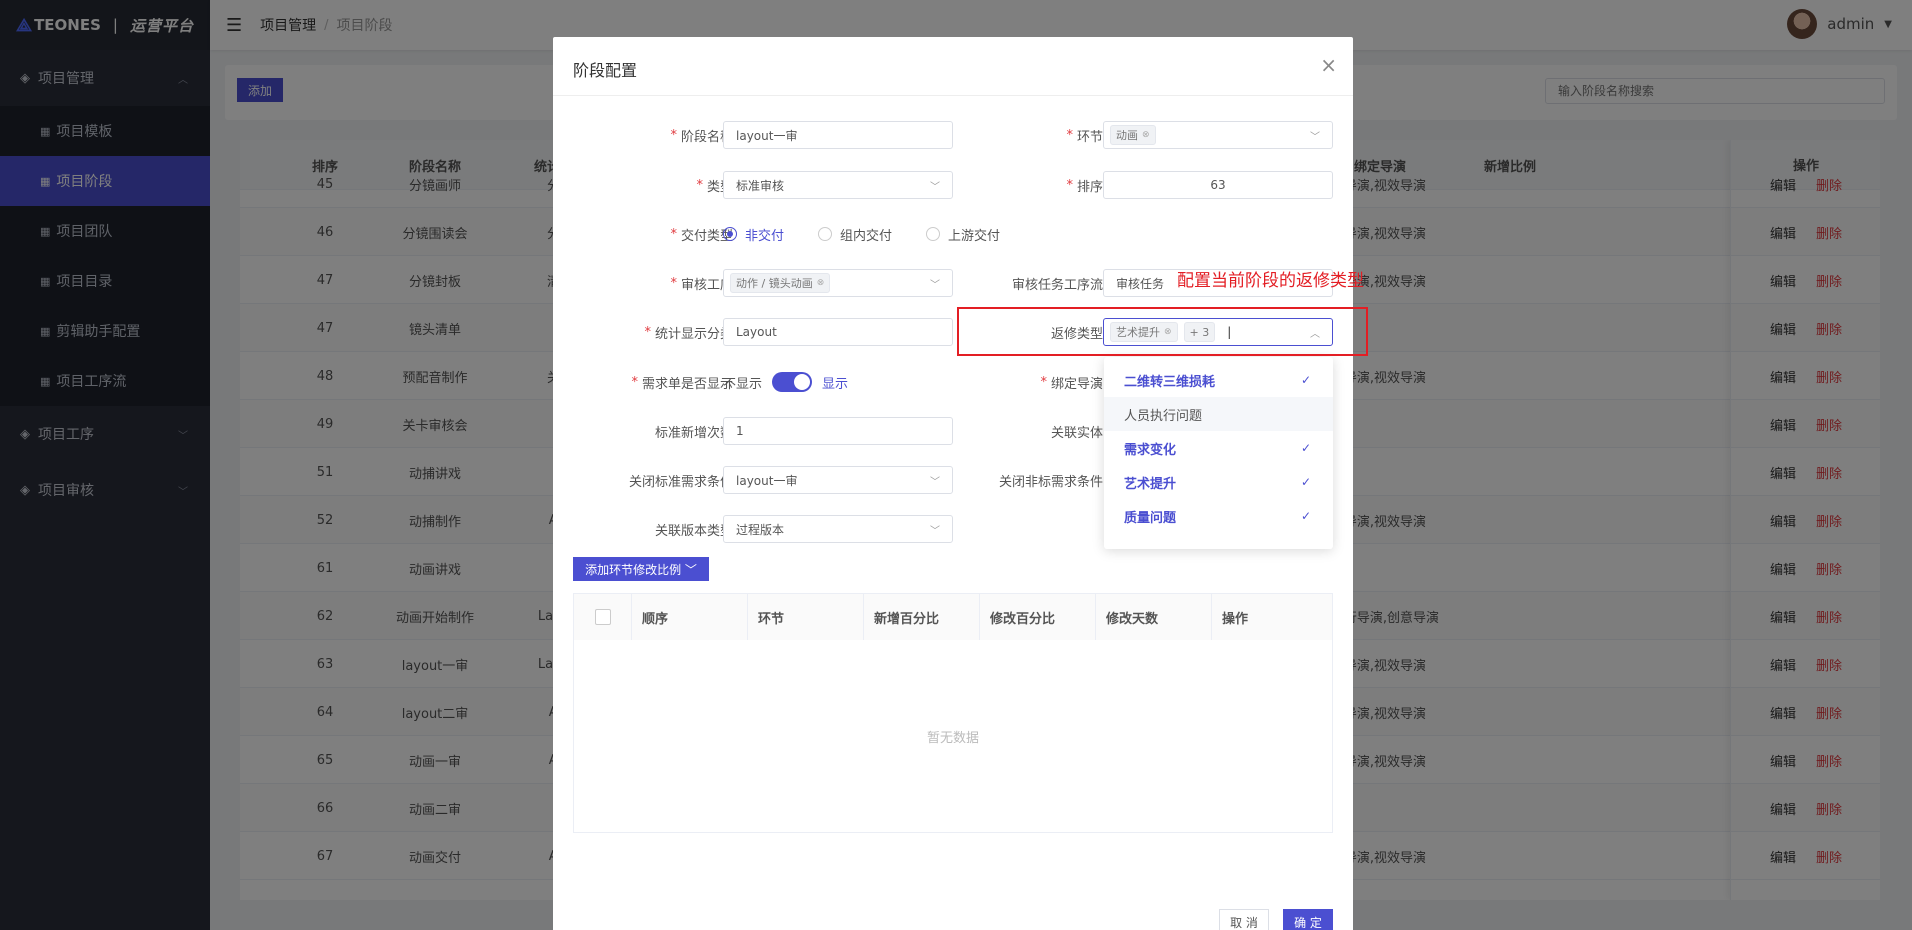  What do you see at coordinates (1272, 617) in the screenshot?
I see `col-operations: 操作` at bounding box center [1272, 617].